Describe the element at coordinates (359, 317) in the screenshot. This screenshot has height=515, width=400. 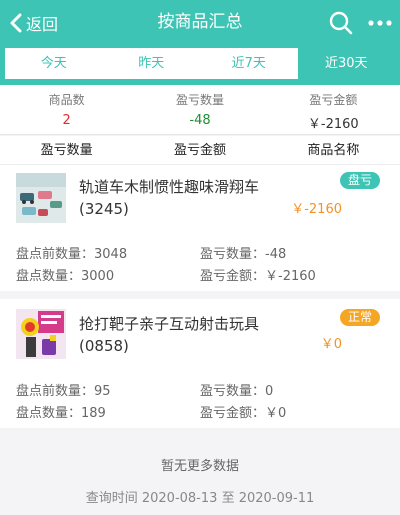
I see `status-badge: 正常` at that location.